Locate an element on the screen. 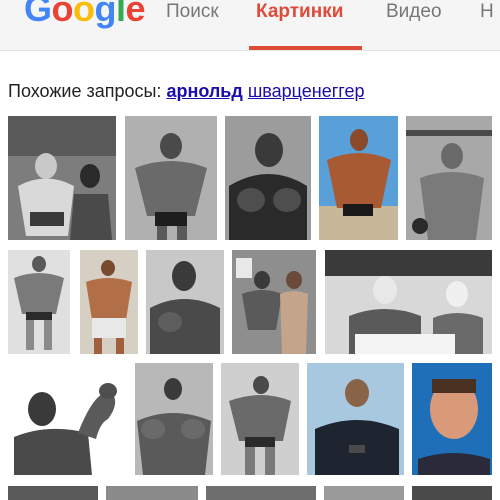 This screenshot has width=500, height=500. logo-letter: g is located at coordinates (105, 14).